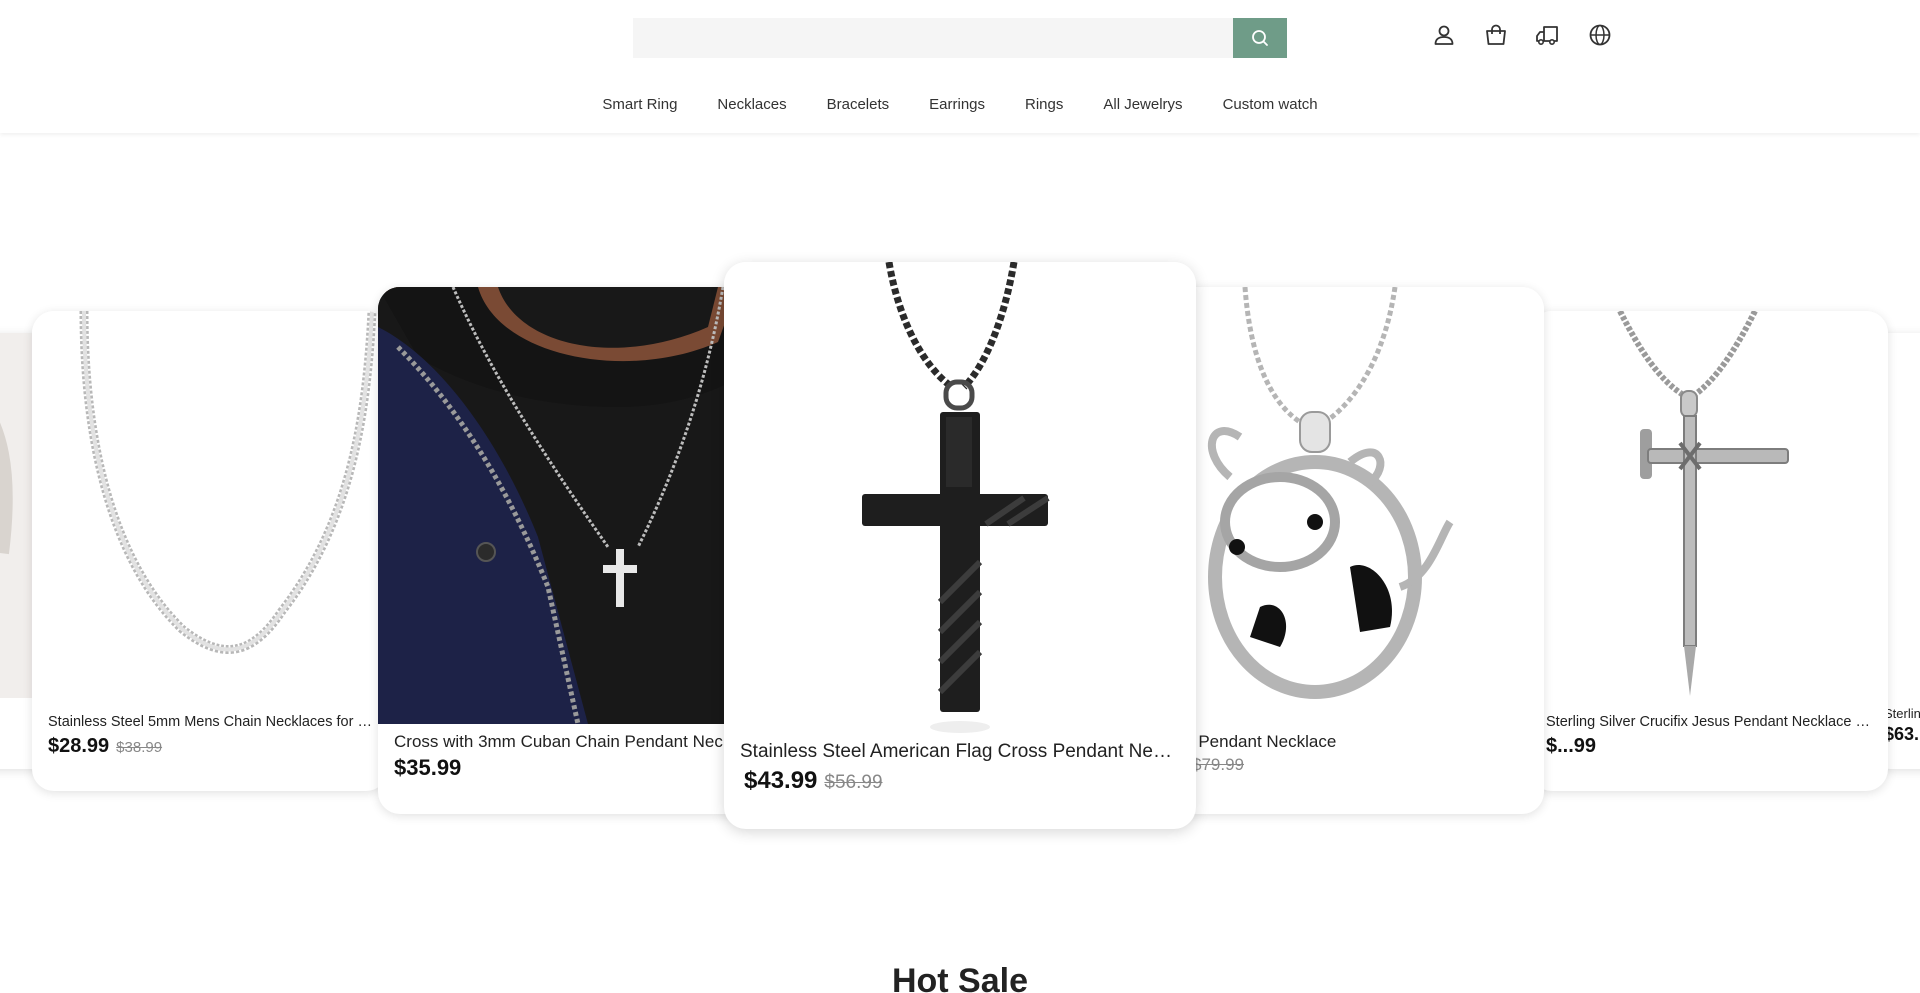 This screenshot has height=993, width=1920. I want to click on track-order-button, so click(1548, 35).